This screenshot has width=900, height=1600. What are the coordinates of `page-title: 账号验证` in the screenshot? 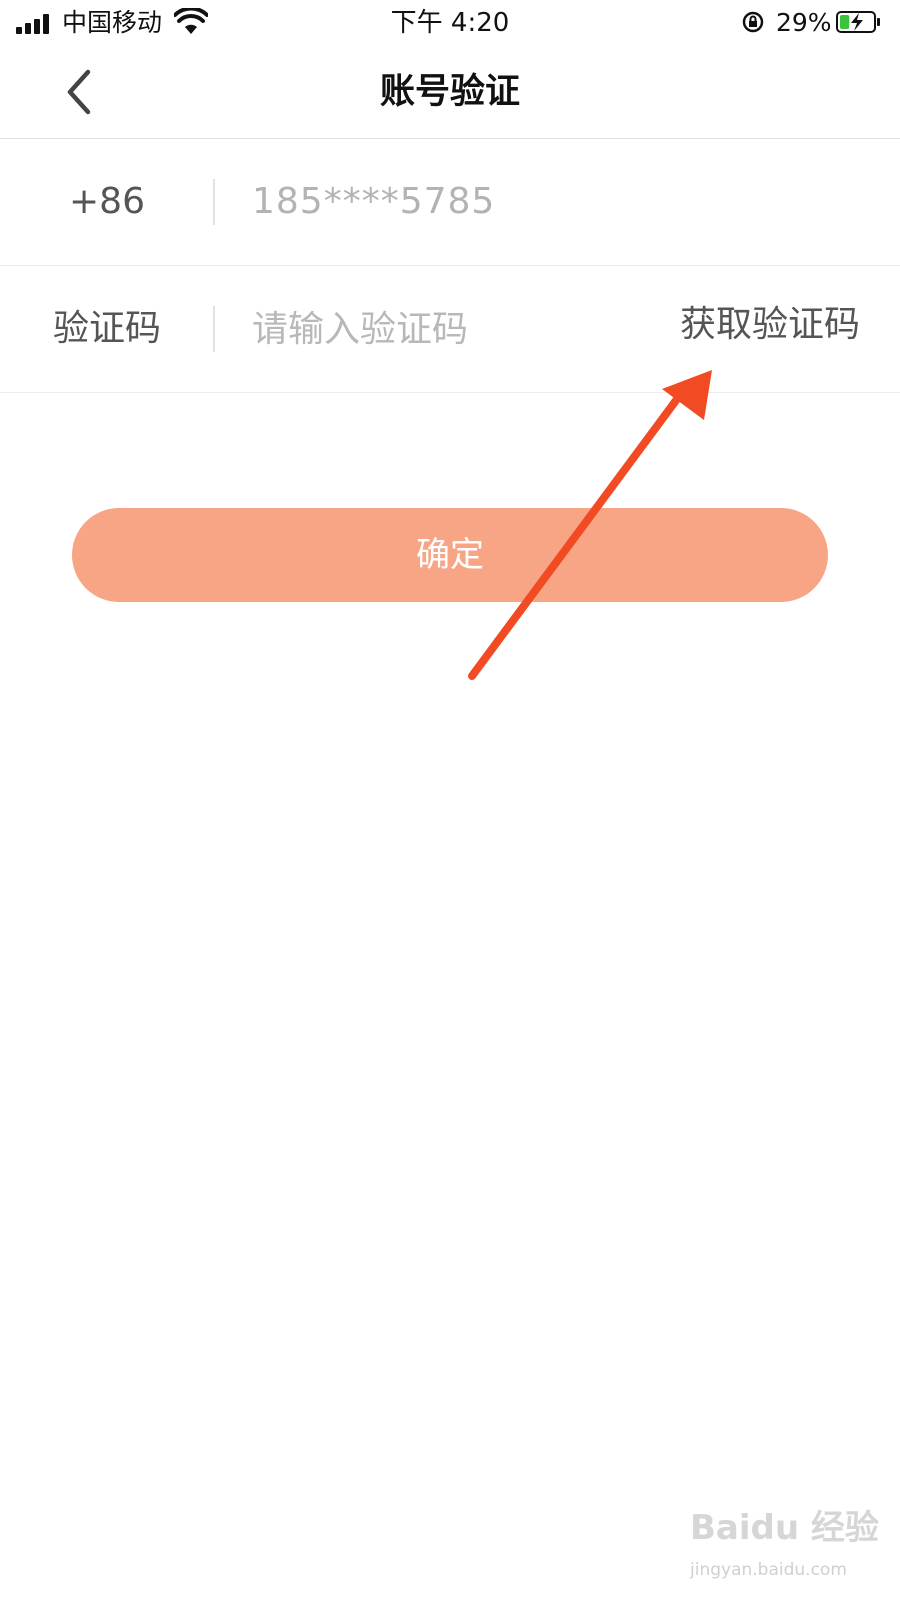 It's located at (449, 92).